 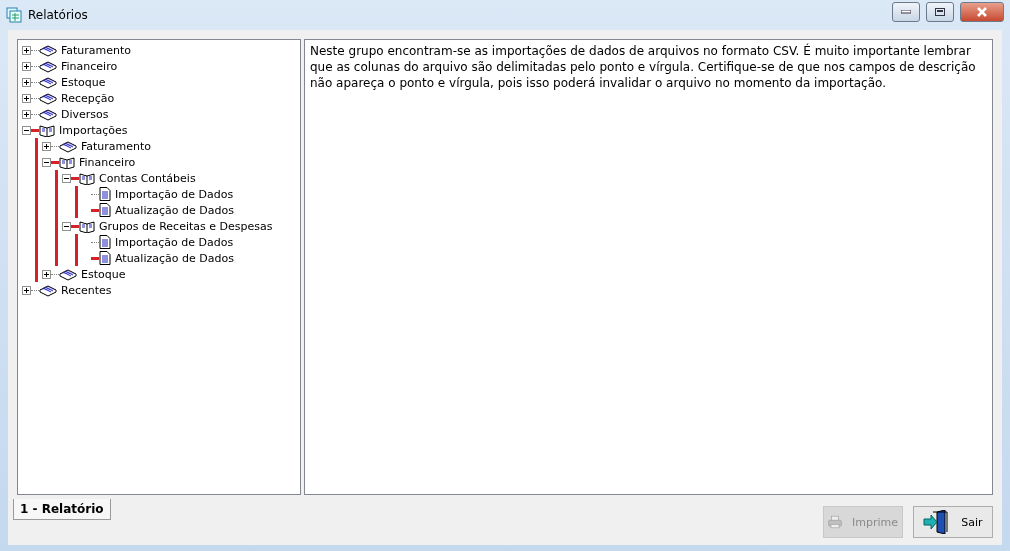 I want to click on maximize-icon, so click(x=940, y=12).